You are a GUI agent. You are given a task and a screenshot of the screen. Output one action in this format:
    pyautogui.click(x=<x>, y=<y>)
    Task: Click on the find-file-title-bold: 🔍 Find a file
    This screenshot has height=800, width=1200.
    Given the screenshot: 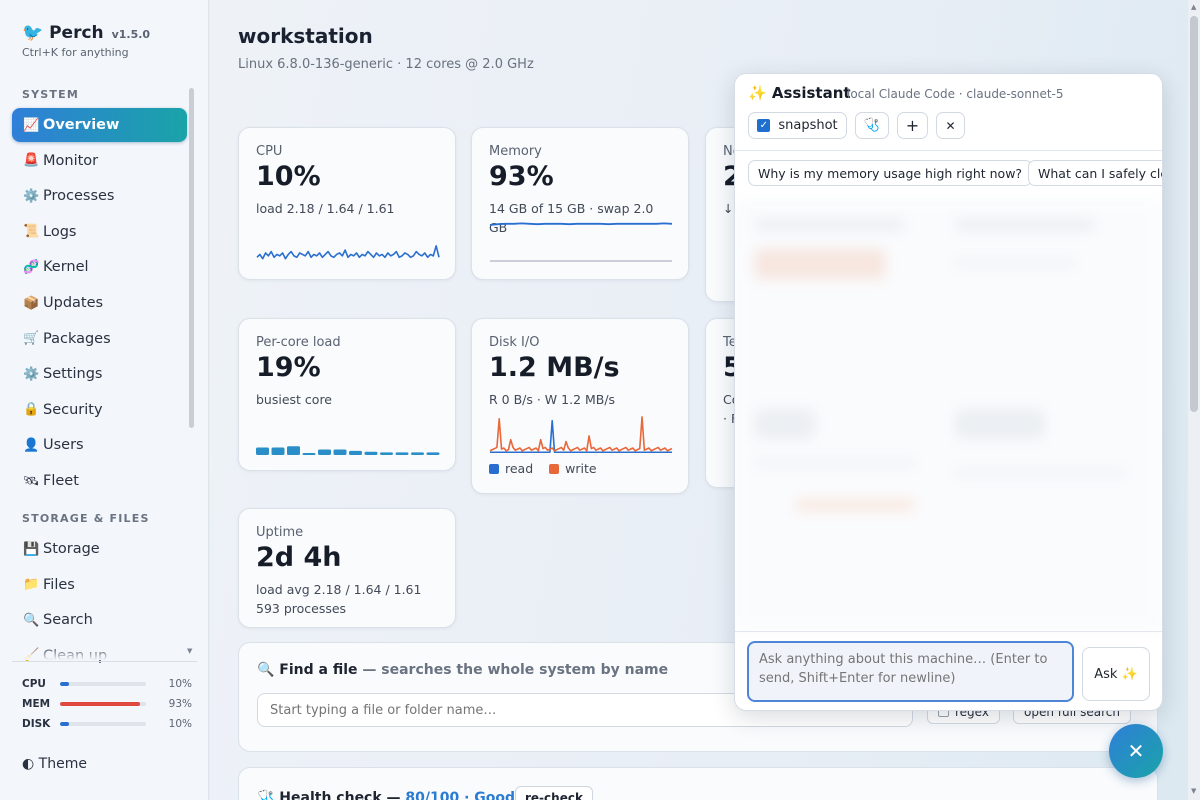 What is the action you would take?
    pyautogui.click(x=307, y=670)
    